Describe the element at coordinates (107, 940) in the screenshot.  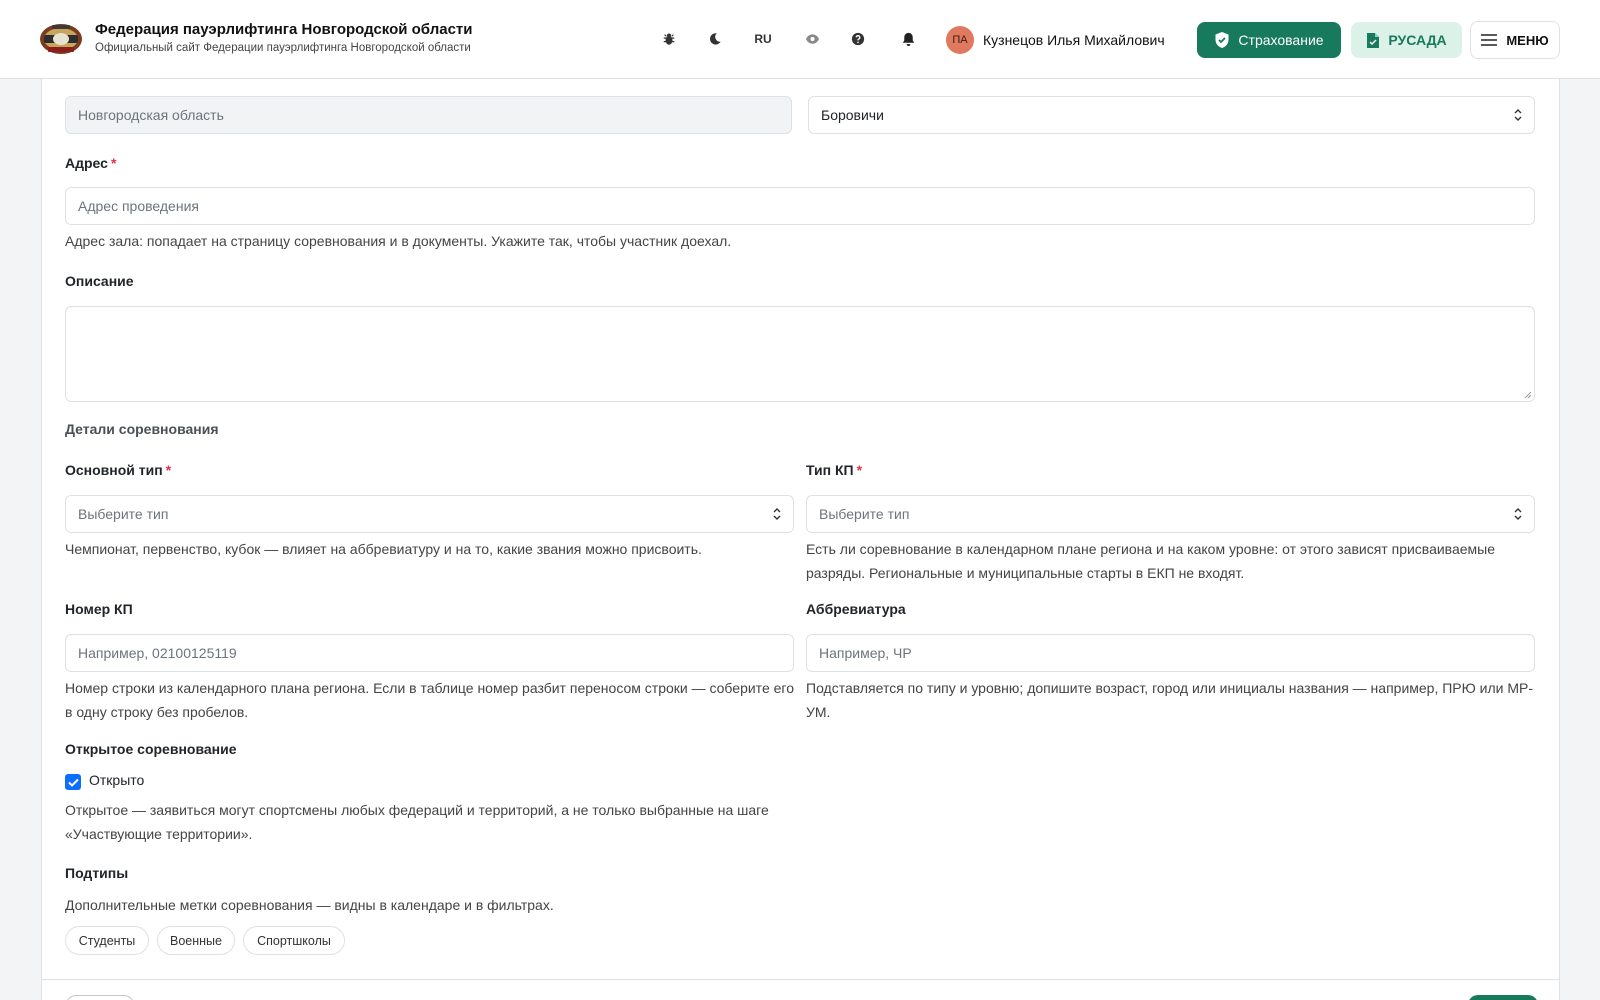
I see `subtype-chip-students: Студенты` at that location.